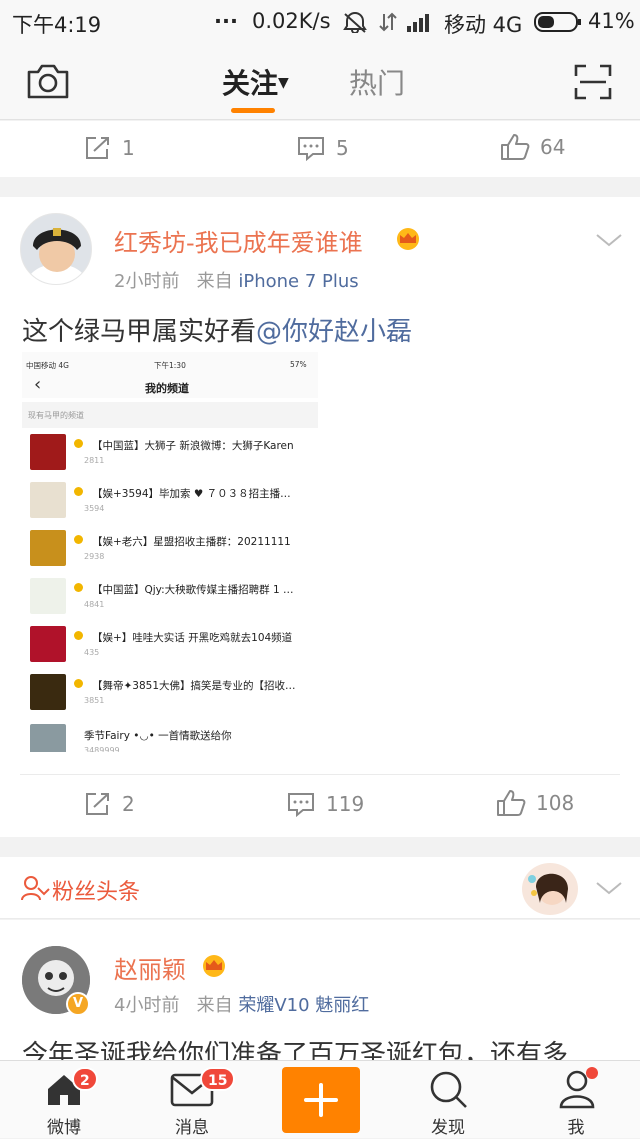 The image size is (640, 1139). Describe the element at coordinates (192, 1128) in the screenshot. I see `tab-label: 消息` at that location.